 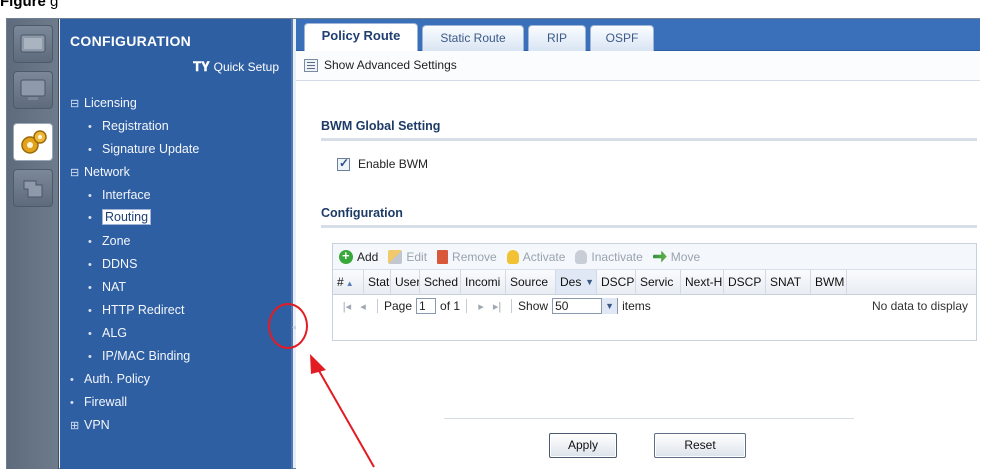 I want to click on lightbulb-on-icon, so click(x=512, y=256).